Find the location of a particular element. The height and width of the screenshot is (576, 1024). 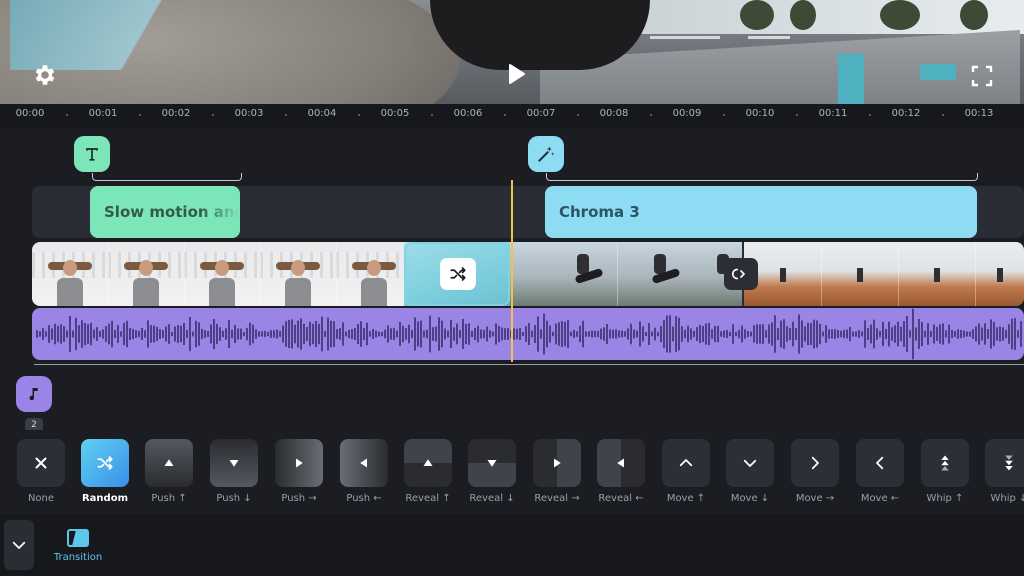

transition-push-down-button is located at coordinates (234, 463).